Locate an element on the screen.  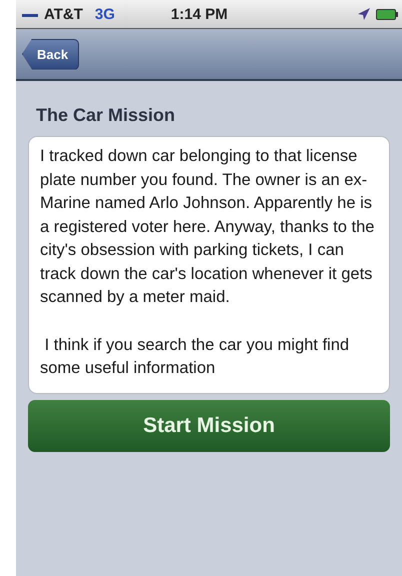
start-mission-button: Start Mission is located at coordinates (209, 426).